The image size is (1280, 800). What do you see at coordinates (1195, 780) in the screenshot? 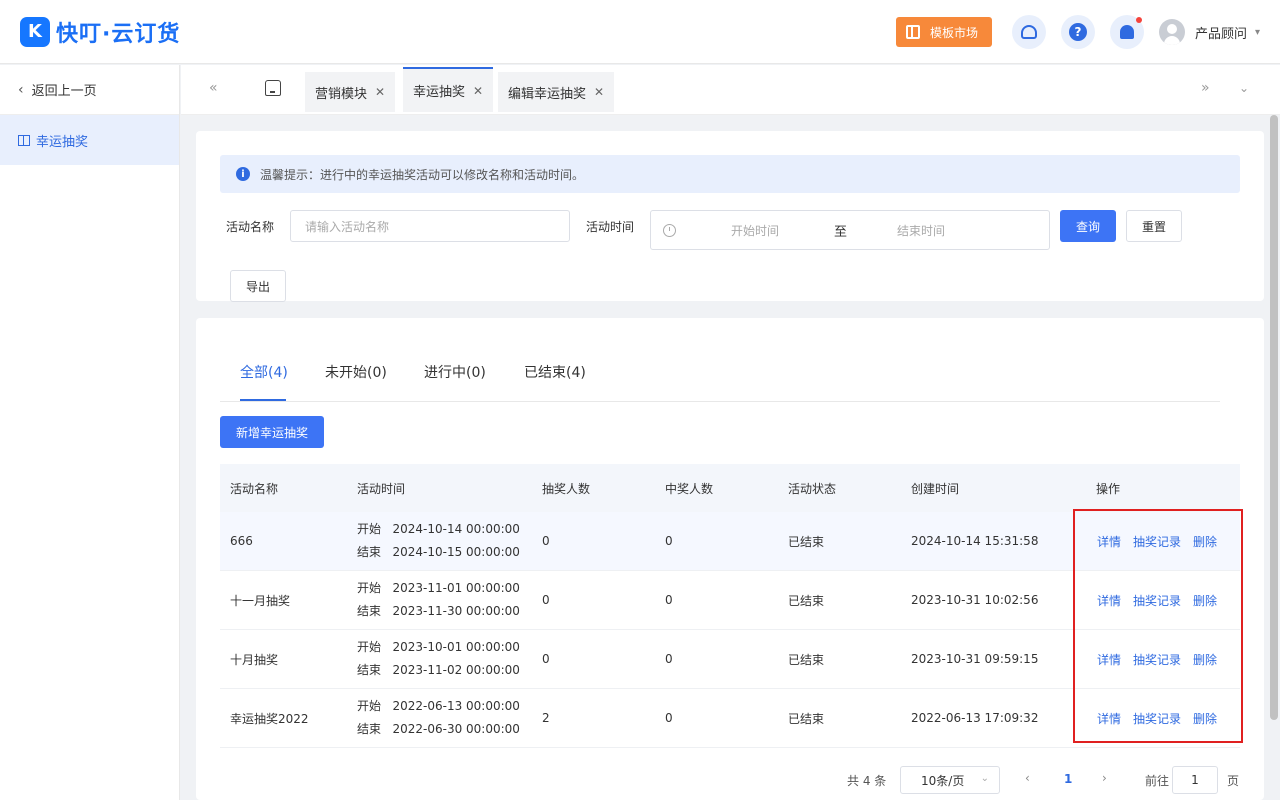
I see `goto-page-input: 1` at bounding box center [1195, 780].